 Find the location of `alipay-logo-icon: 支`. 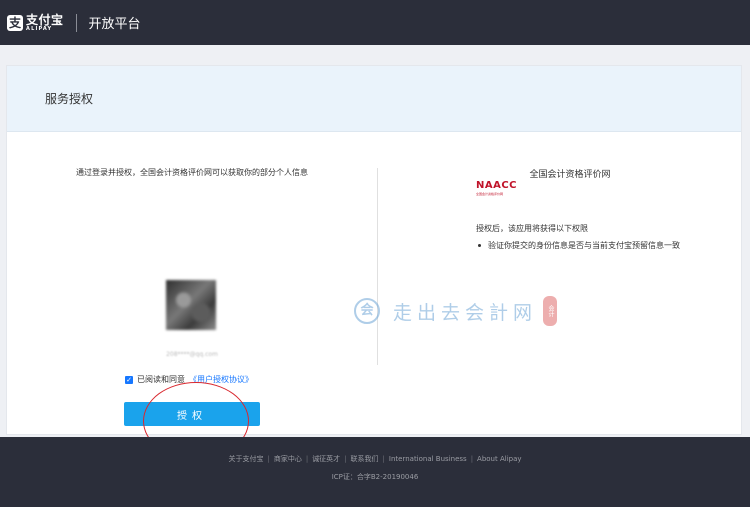

alipay-logo-icon: 支 is located at coordinates (15, 22).